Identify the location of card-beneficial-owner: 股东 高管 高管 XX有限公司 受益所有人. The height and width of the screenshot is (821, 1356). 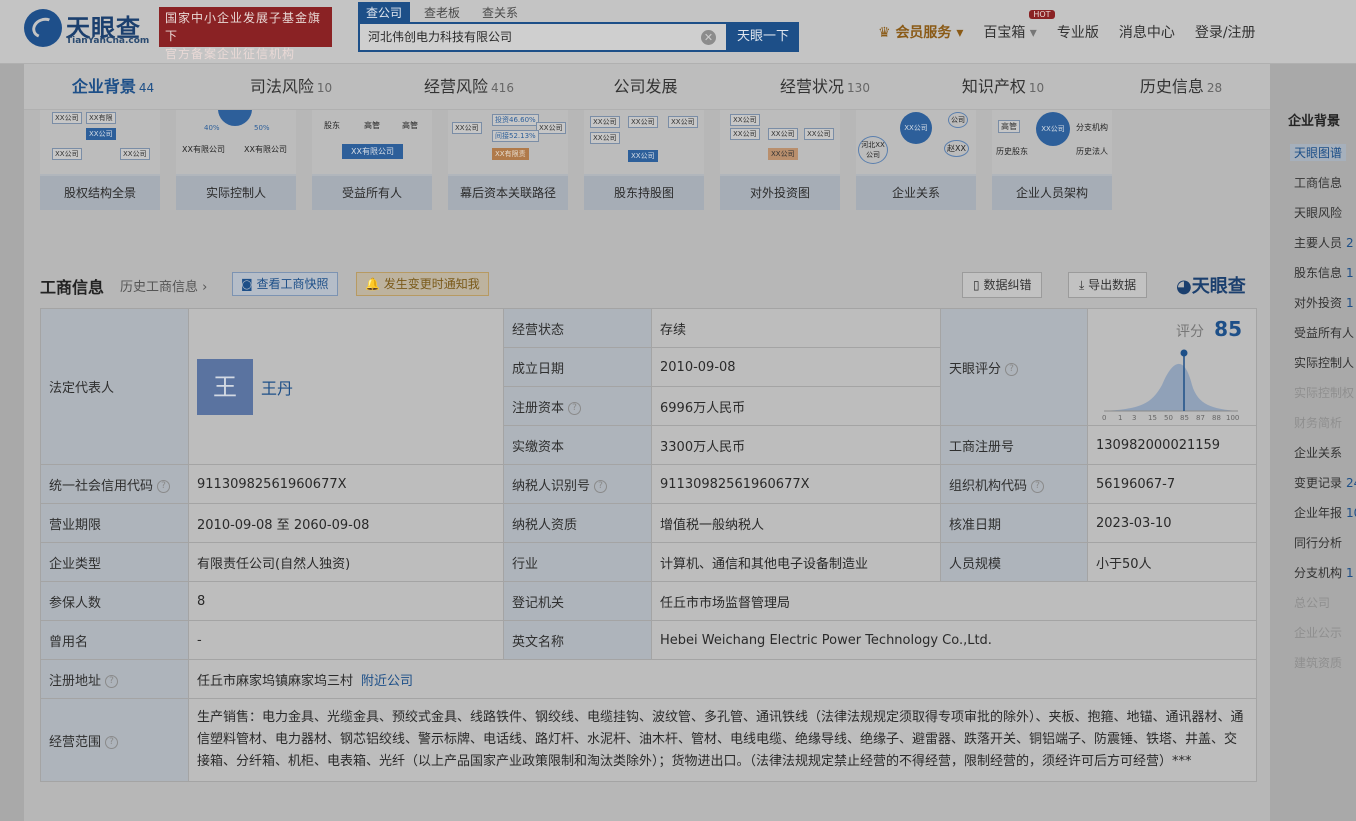
(372, 160).